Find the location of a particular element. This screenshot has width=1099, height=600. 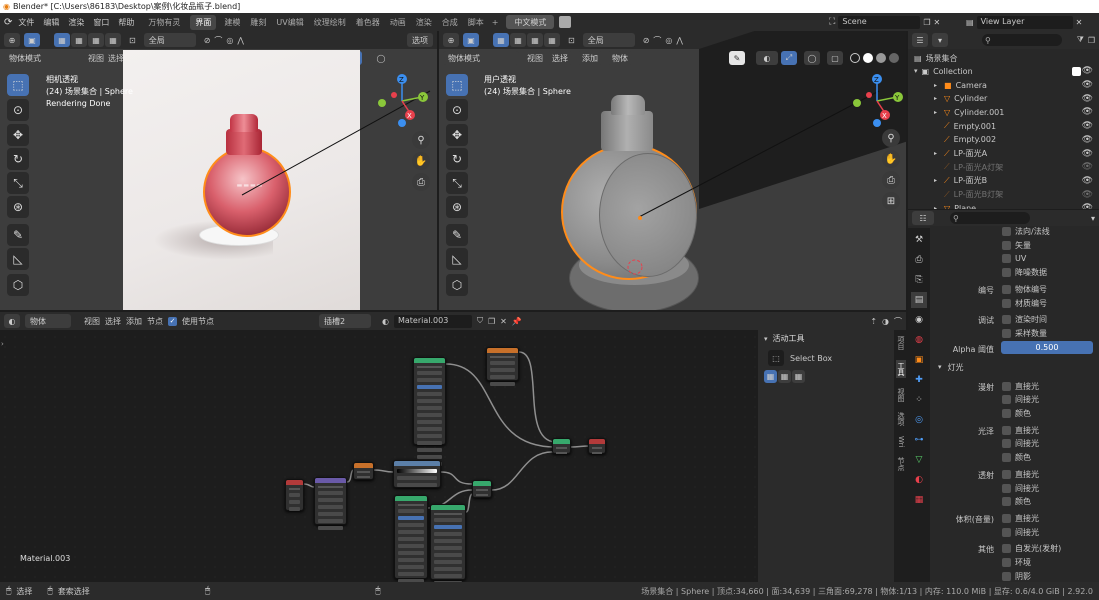

active-tool-header: ▾ 活动工具 is located at coordinates (784, 338).